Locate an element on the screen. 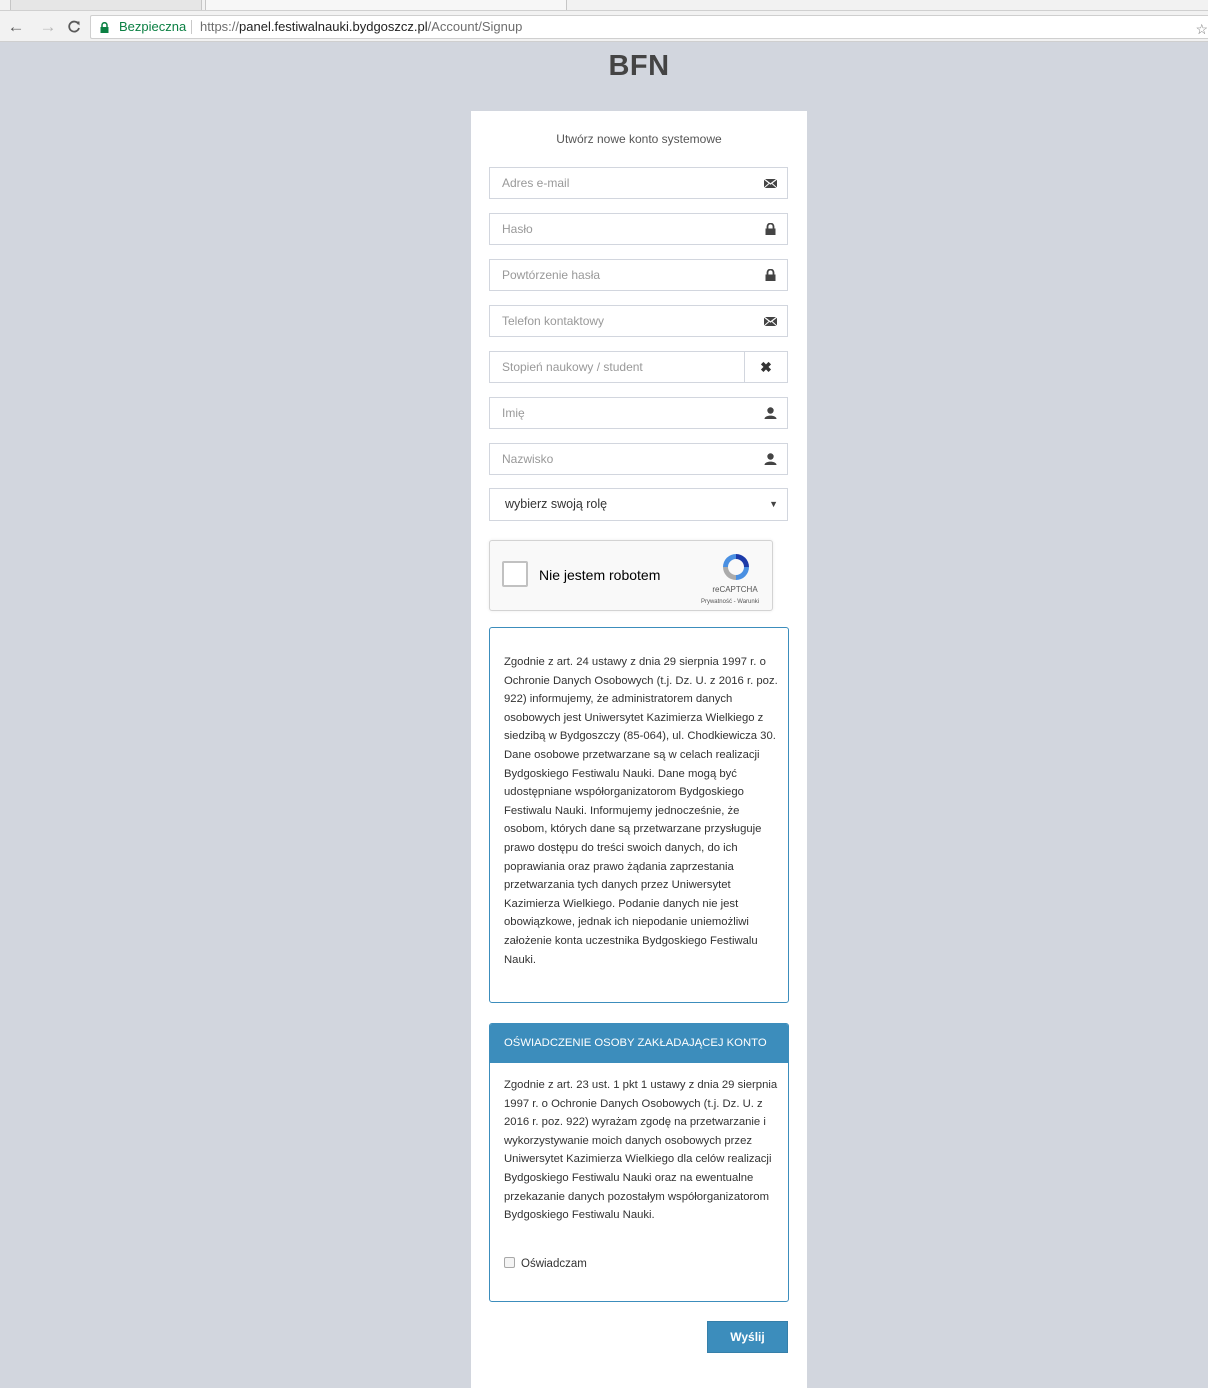 The height and width of the screenshot is (1388, 1208). arrow-left-icon: ← is located at coordinates (16, 26).